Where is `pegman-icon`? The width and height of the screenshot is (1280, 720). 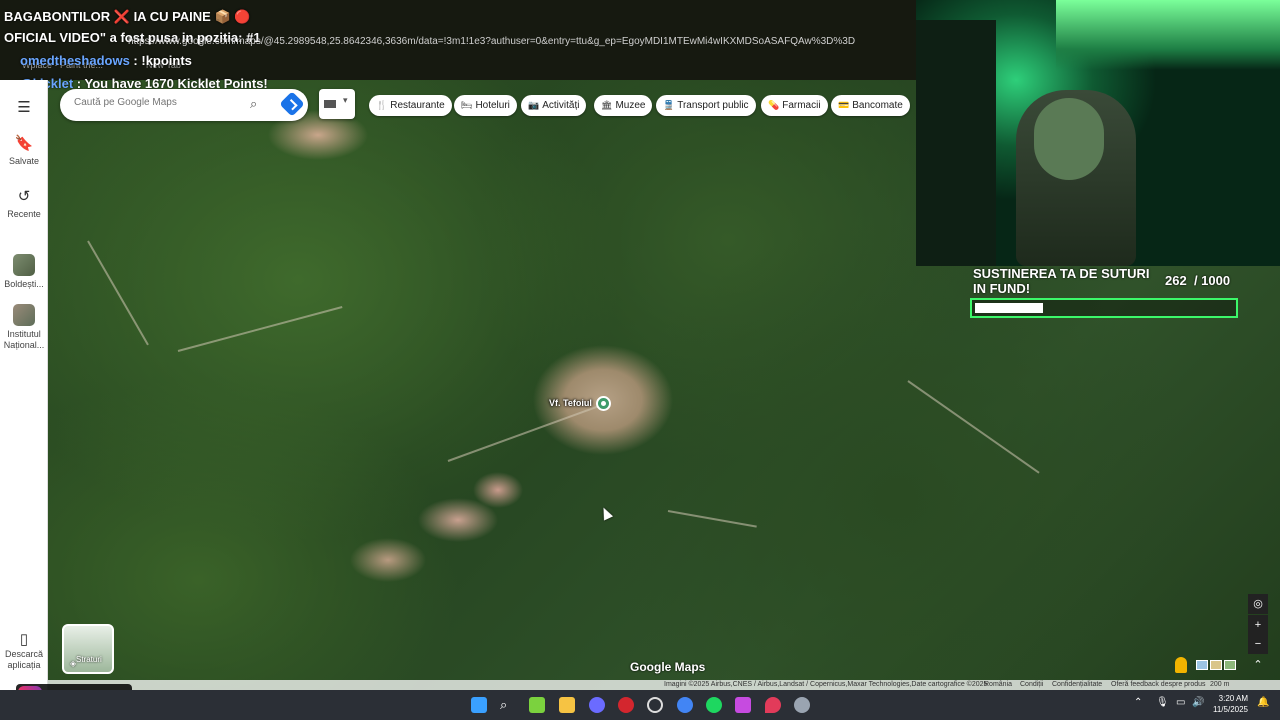
pegman-icon is located at coordinates (1181, 665).